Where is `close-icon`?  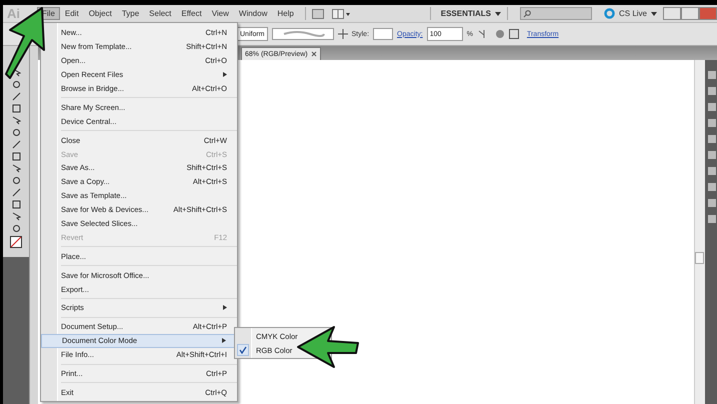 close-icon is located at coordinates (313, 54).